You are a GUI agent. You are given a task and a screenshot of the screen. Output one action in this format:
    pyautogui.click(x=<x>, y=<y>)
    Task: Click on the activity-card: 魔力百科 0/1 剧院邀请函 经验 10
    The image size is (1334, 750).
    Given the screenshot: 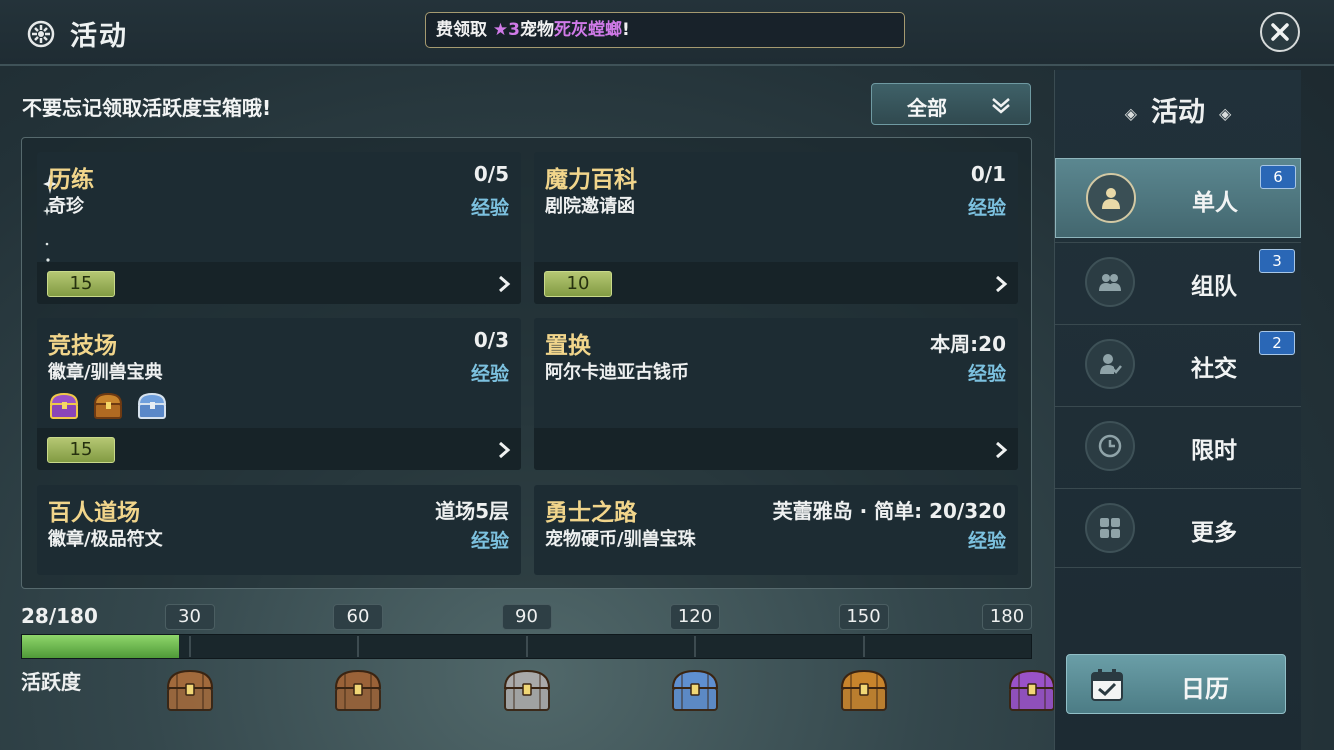 What is the action you would take?
    pyautogui.click(x=776, y=228)
    